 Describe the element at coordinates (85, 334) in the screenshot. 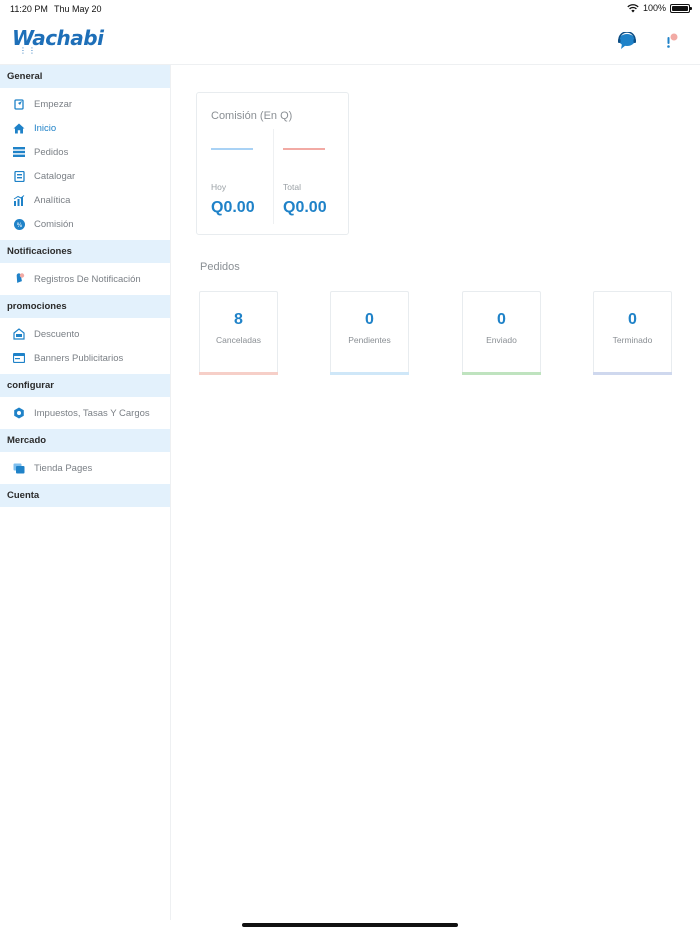

I see `sidebar-item-descuento: Descuento` at that location.